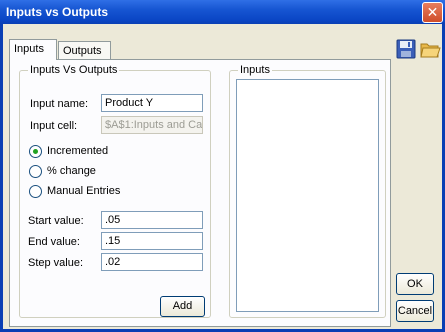 The image size is (445, 332). I want to click on input-name-label: Input name:, so click(59, 104).